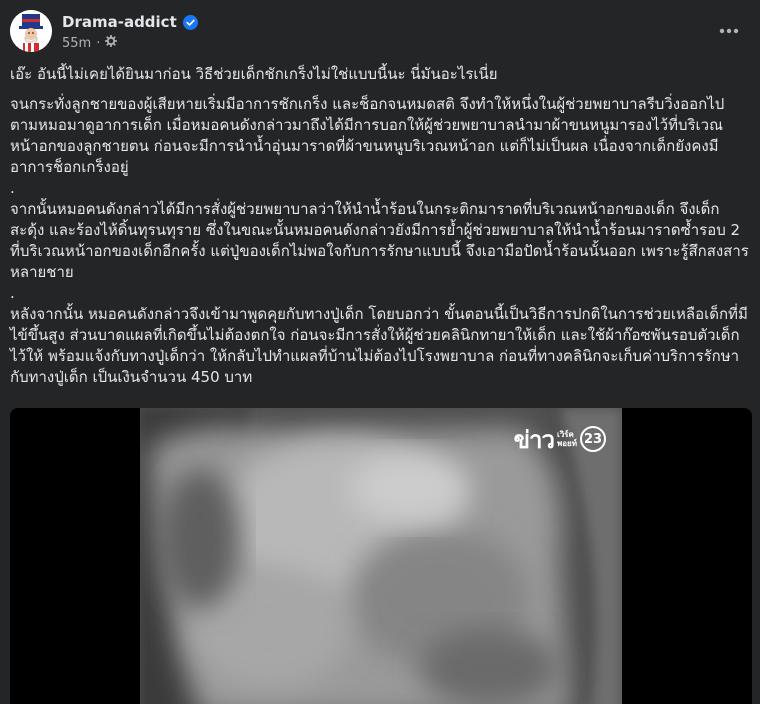 This screenshot has height=704, width=760. I want to click on author-avatar, so click(31, 31).